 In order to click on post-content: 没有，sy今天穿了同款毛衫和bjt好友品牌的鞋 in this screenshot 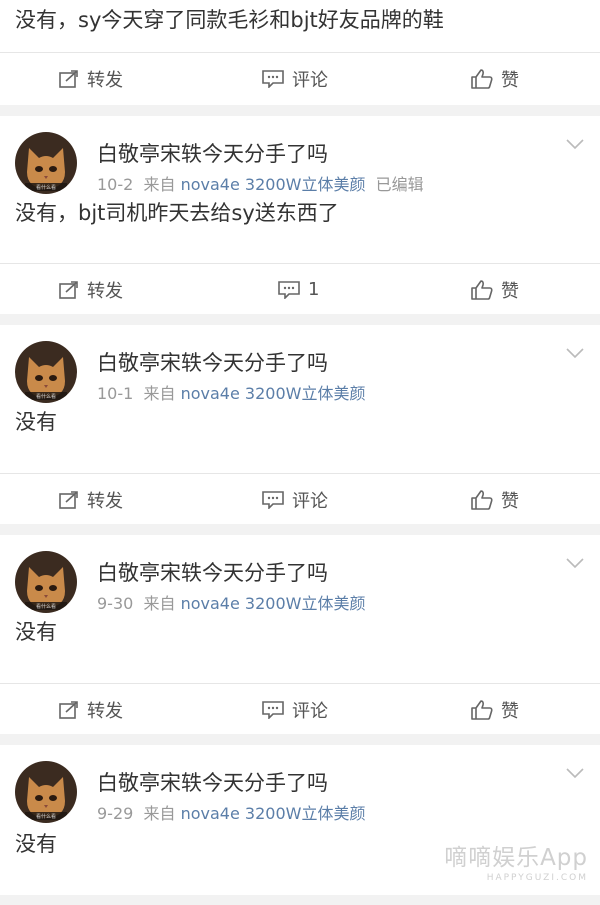, I will do `click(229, 20)`.